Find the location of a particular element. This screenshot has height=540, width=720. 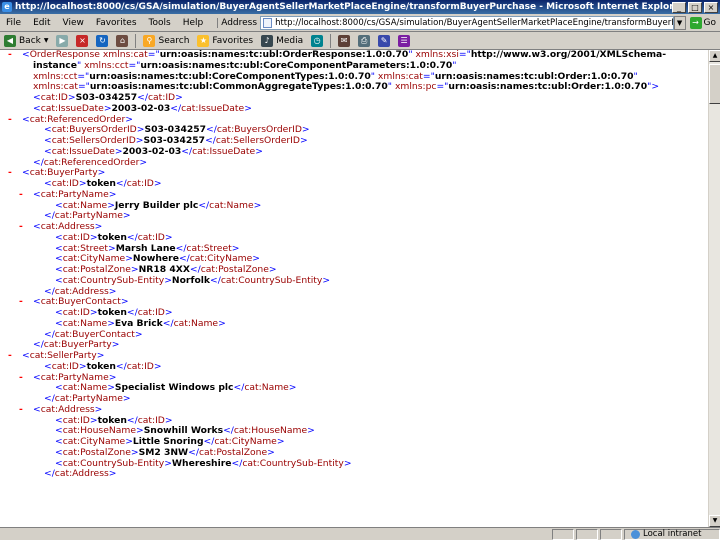

intranet-globe-icon is located at coordinates (635, 534).